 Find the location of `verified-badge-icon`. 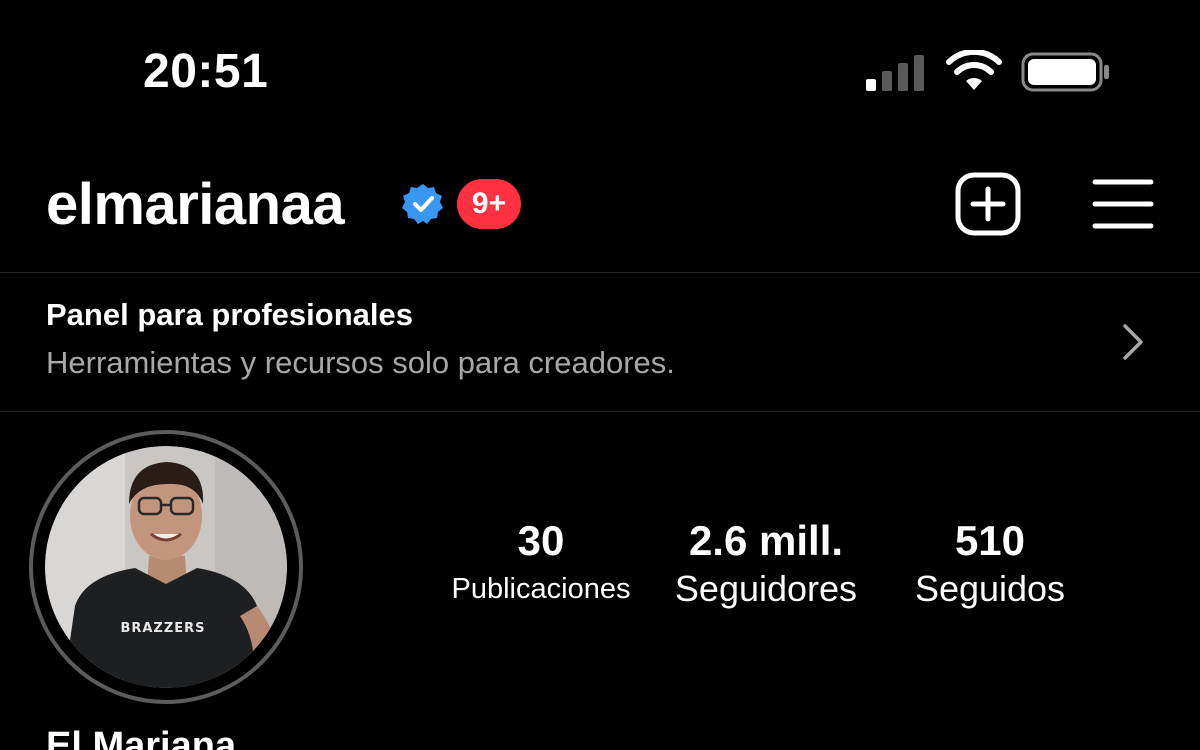

verified-badge-icon is located at coordinates (422, 204).